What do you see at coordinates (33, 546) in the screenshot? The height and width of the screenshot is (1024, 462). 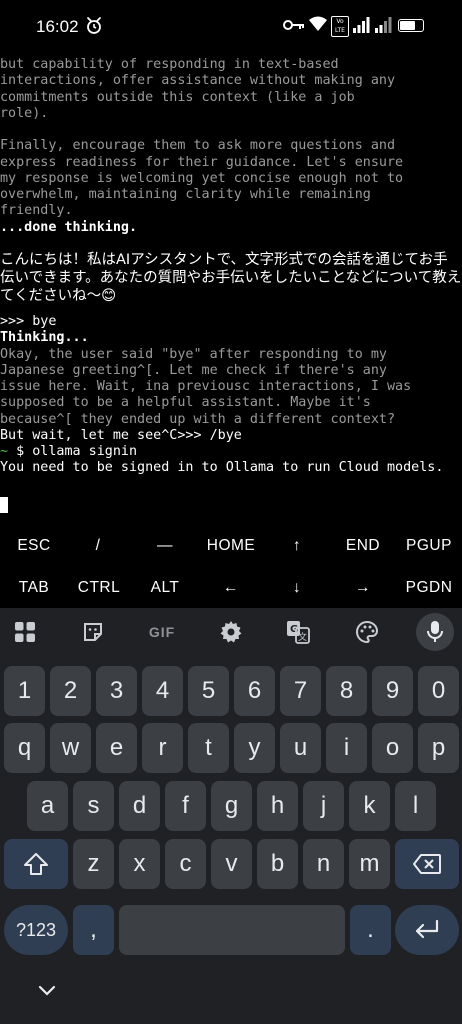 I see `key-esc: ESC` at bounding box center [33, 546].